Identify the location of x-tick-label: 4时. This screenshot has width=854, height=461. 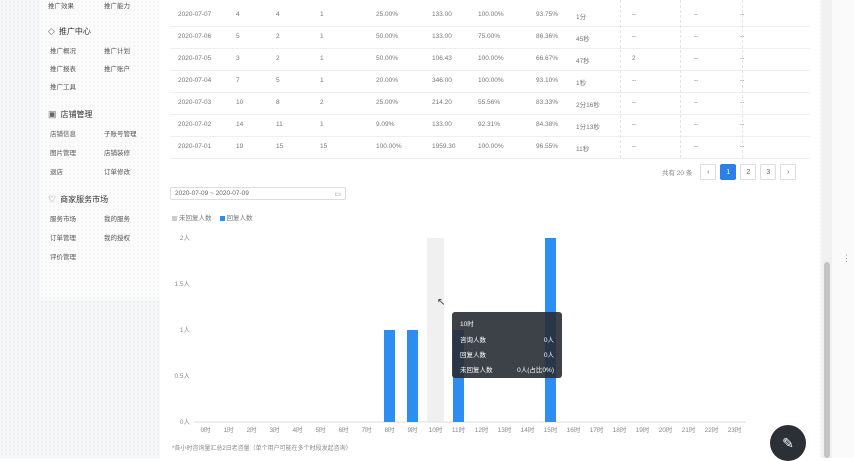
(297, 429).